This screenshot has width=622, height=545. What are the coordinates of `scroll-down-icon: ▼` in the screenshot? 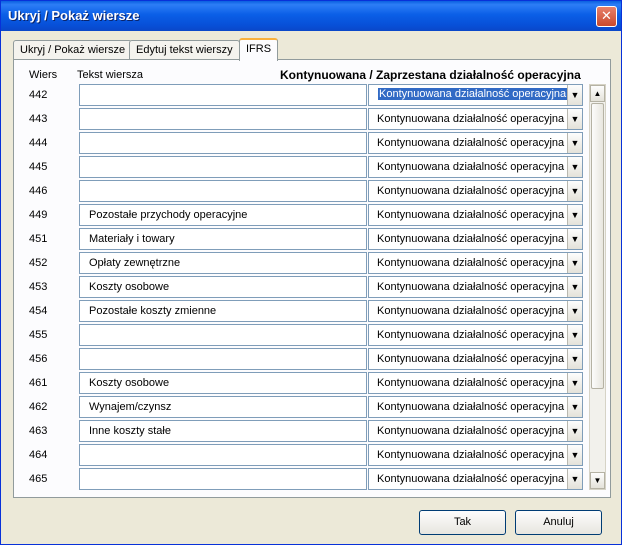 It's located at (597, 480).